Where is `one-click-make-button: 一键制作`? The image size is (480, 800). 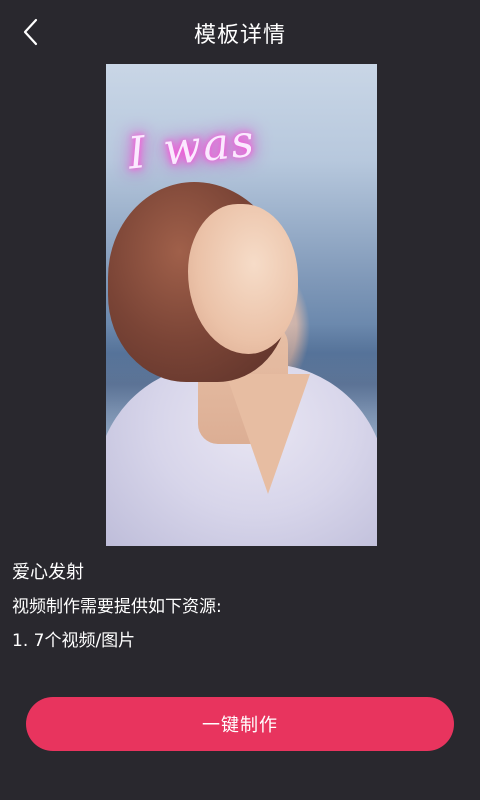 one-click-make-button: 一键制作 is located at coordinates (240, 724).